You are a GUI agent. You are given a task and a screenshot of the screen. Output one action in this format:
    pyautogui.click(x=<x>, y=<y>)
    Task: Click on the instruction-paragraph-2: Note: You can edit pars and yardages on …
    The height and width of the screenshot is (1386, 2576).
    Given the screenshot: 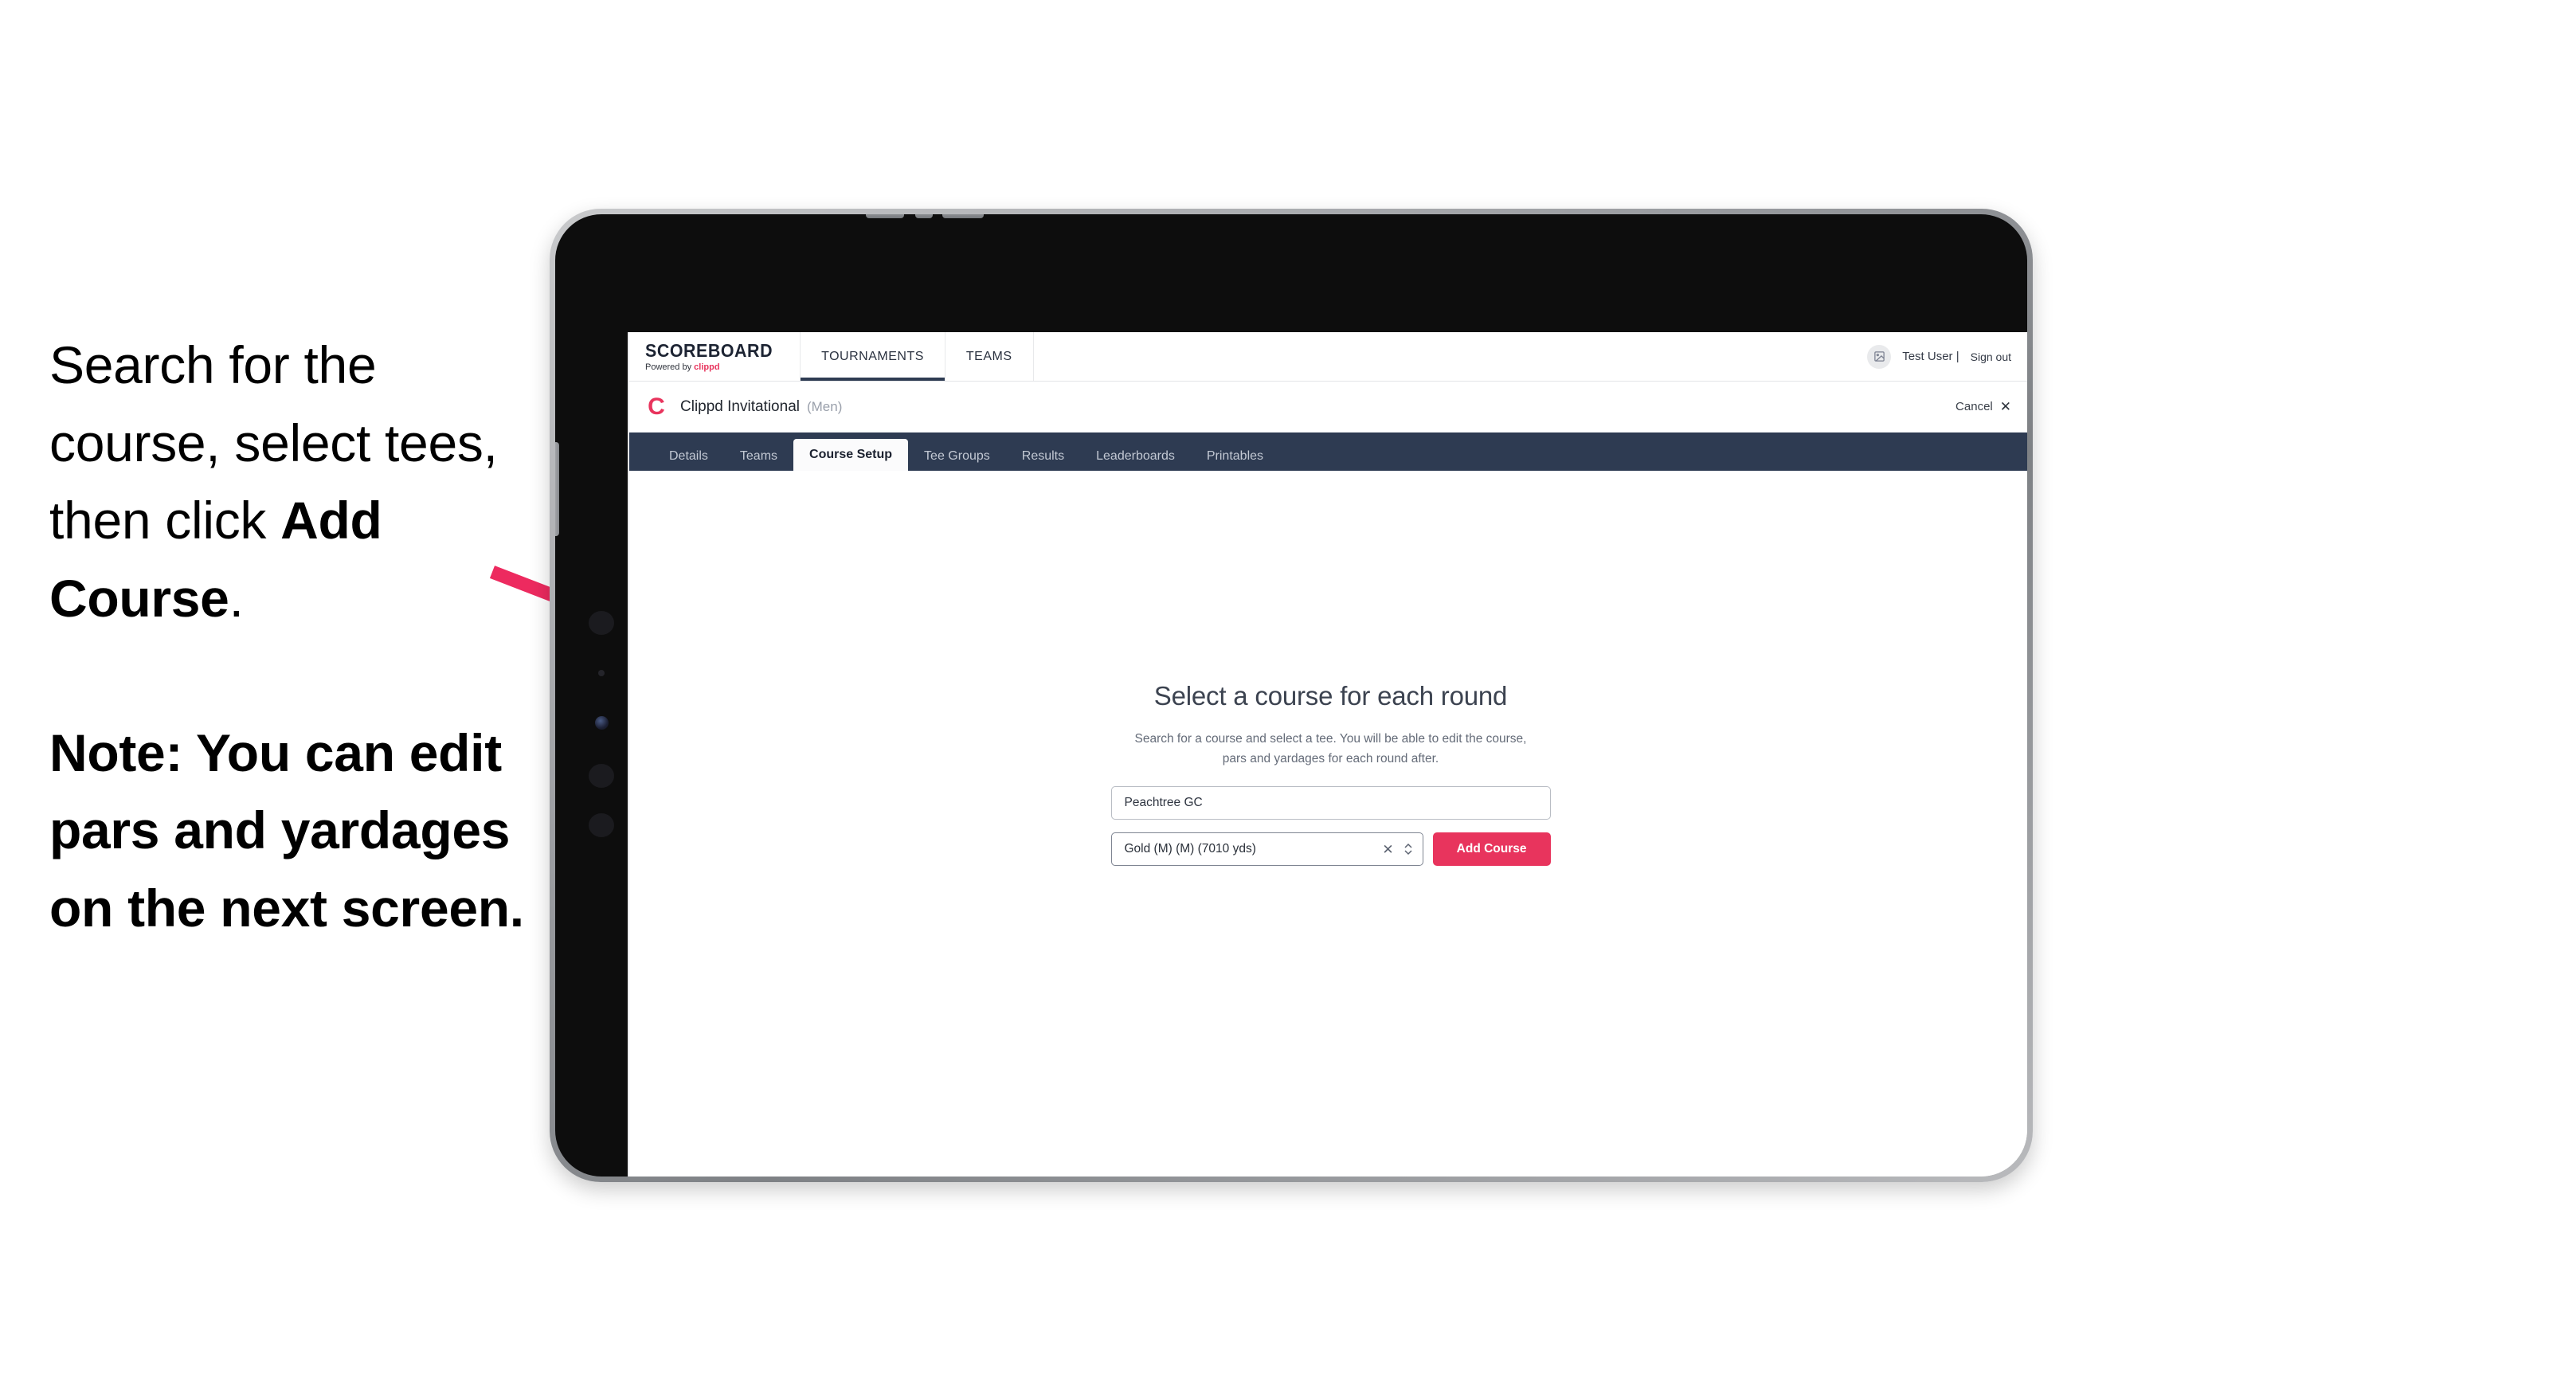 What is the action you would take?
    pyautogui.click(x=286, y=830)
    